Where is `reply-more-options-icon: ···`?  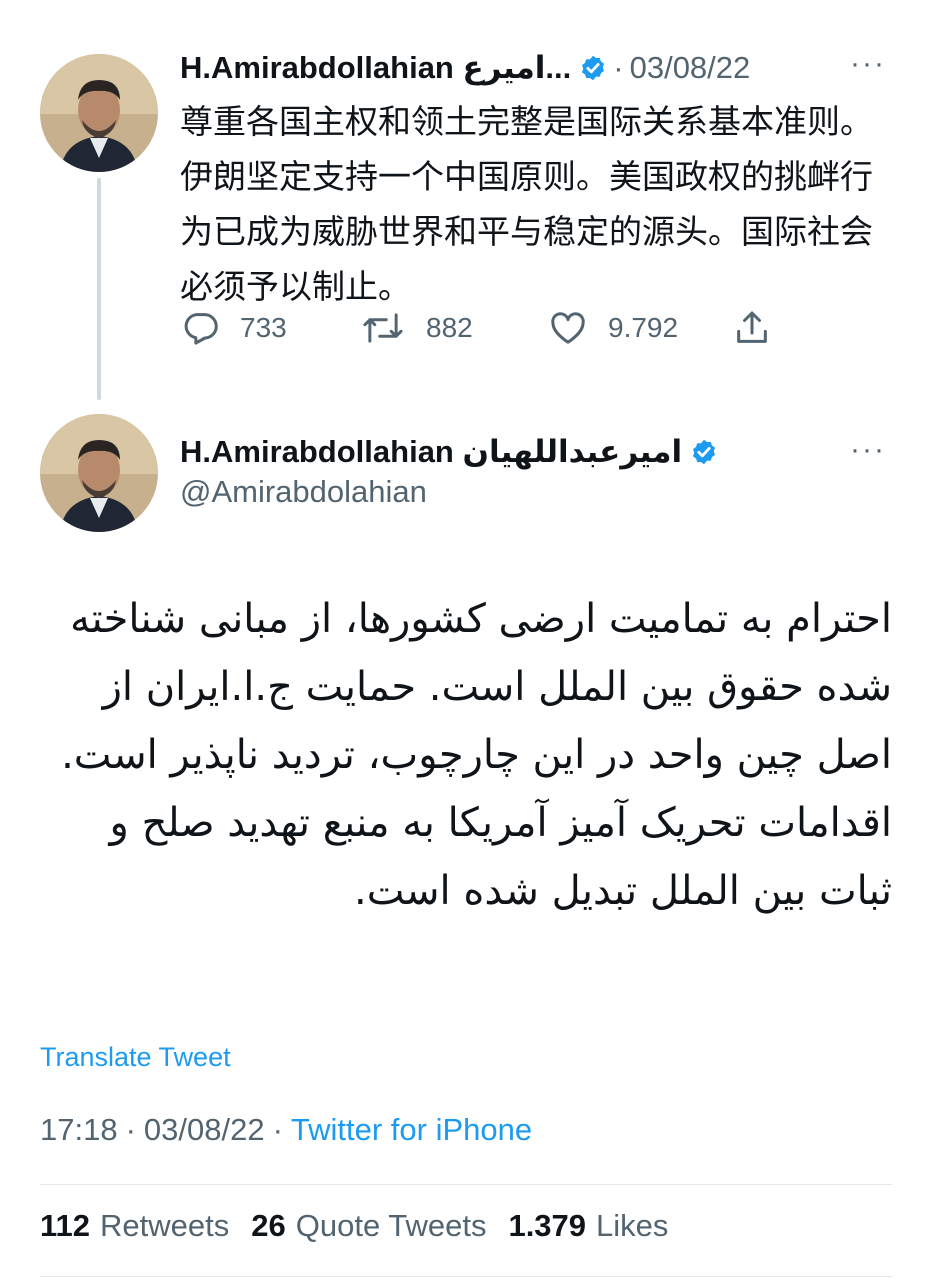 reply-more-options-icon: ··· is located at coordinates (868, 64).